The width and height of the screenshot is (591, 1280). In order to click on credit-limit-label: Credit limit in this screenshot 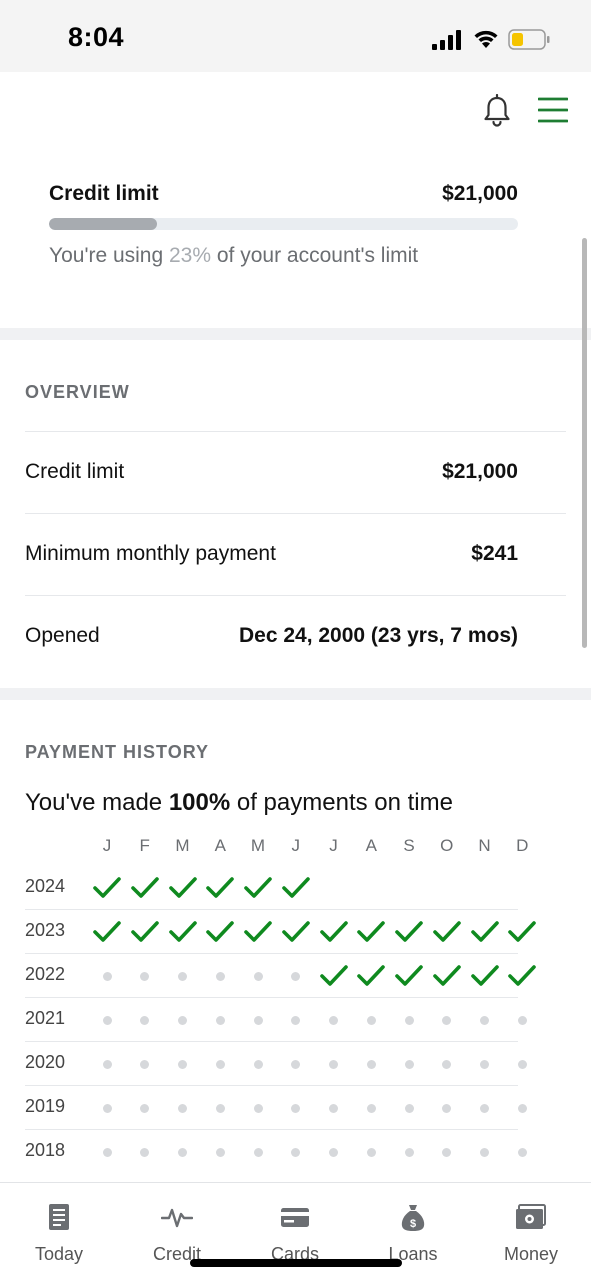, I will do `click(104, 193)`.